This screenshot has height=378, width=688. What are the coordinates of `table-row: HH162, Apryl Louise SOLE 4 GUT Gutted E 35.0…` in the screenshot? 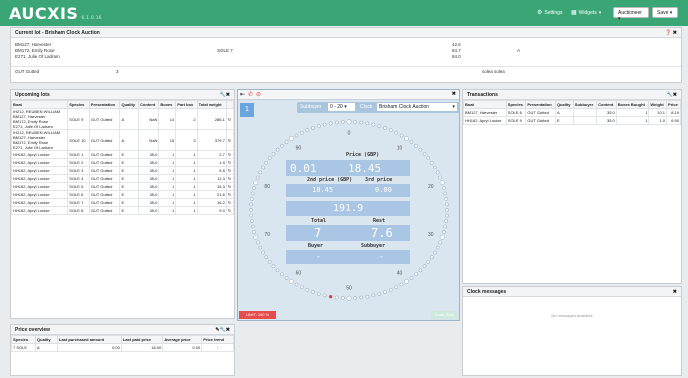 It's located at (122, 178).